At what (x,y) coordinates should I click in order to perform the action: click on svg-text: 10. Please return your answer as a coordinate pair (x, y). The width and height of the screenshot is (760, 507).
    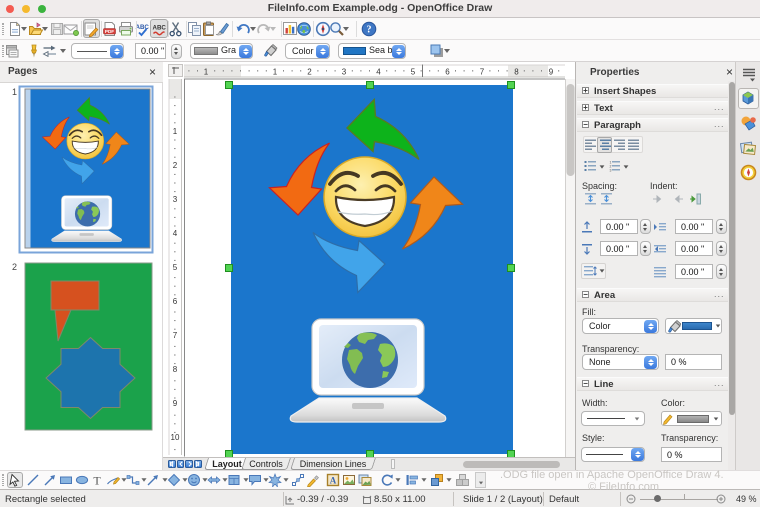
    Looking at the image, I should click on (175, 437).